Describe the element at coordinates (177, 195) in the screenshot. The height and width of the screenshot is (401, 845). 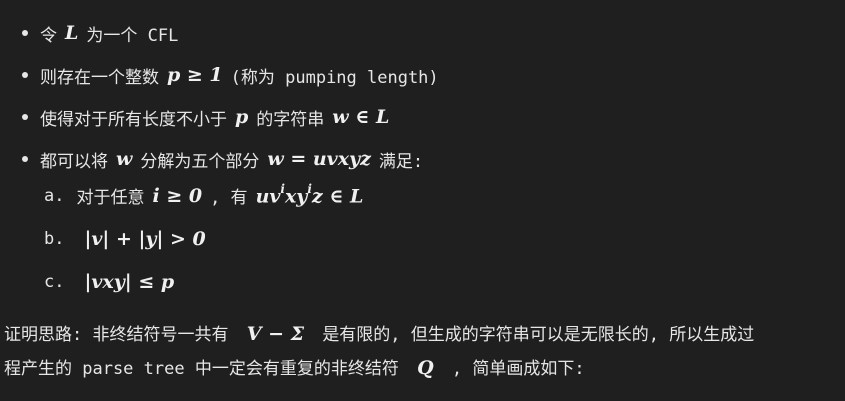
I see `math-expression: i ≥ 0` at that location.